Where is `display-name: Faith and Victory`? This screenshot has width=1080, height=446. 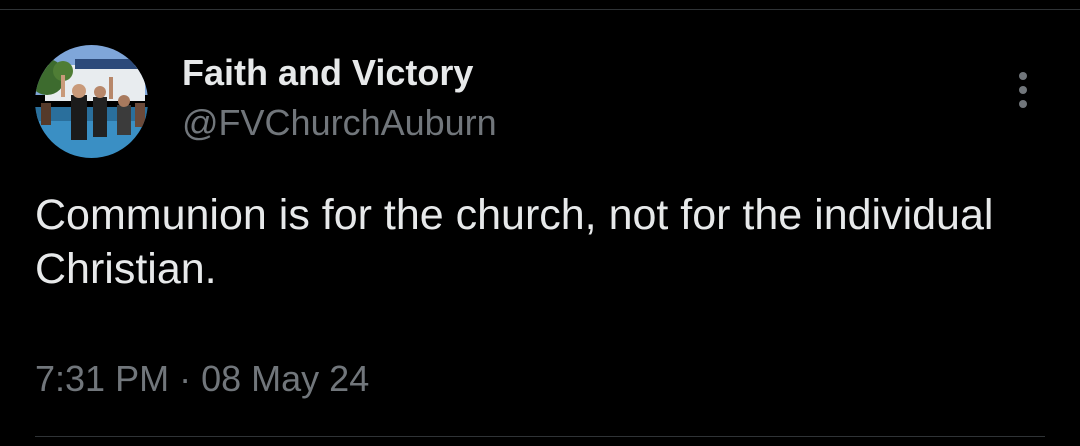 display-name: Faith and Victory is located at coordinates (327, 73).